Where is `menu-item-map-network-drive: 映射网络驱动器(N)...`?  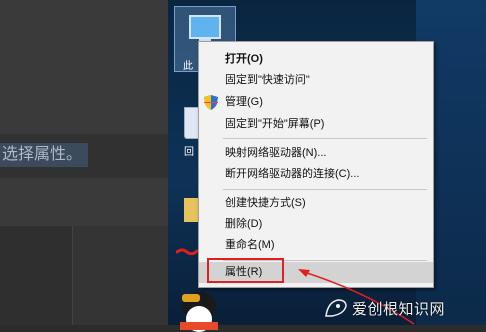 menu-item-map-network-drive: 映射网络驱动器(N)... is located at coordinates (316, 153).